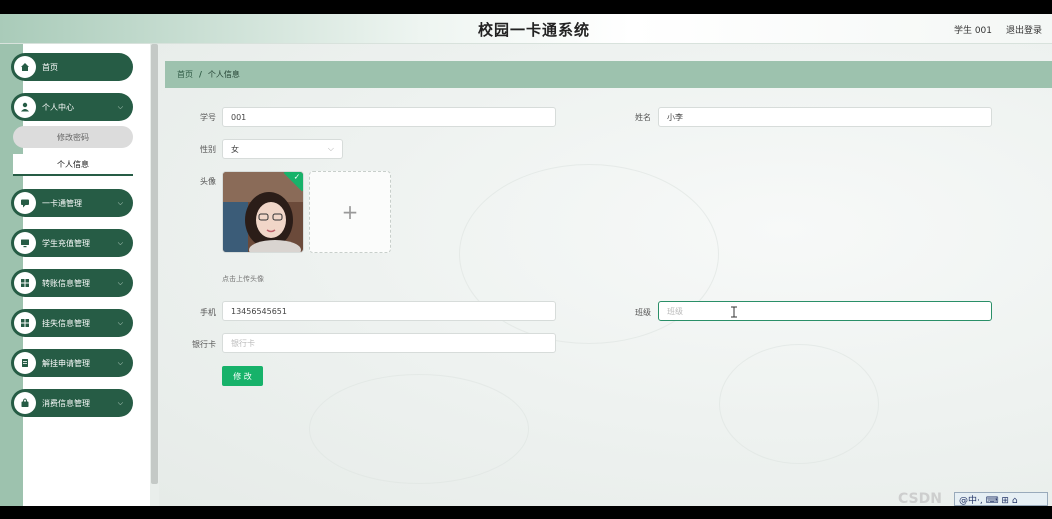 The height and width of the screenshot is (519, 1052). I want to click on upload-tip: 点击上传头像, so click(243, 279).